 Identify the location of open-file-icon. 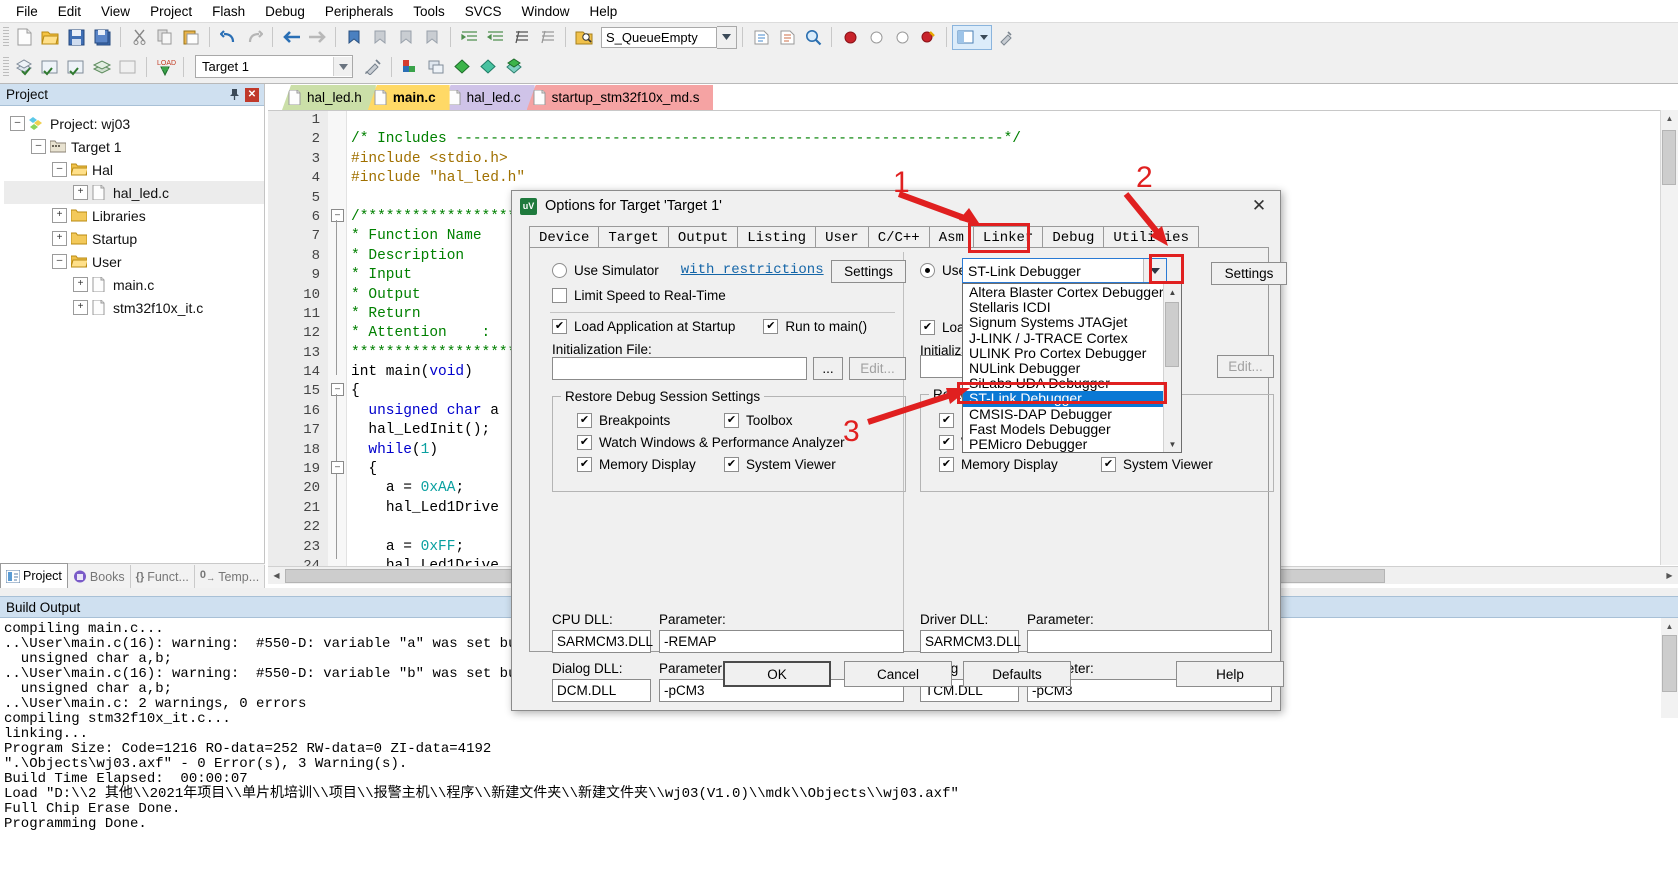
(50, 37).